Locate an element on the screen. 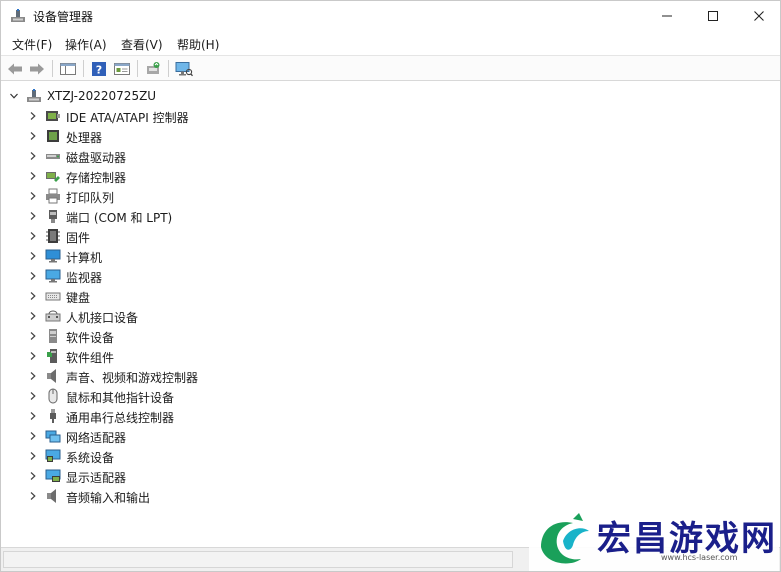  tree-node: 通用串行总线控制器 is located at coordinates (390, 416).